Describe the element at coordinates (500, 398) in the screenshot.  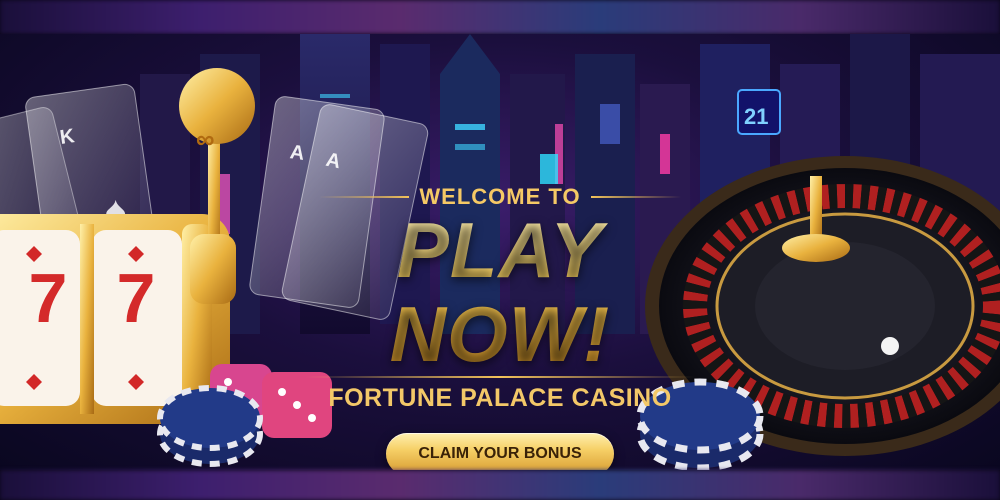
I see `casino-name: FORTUNE PALACE CASINO` at that location.